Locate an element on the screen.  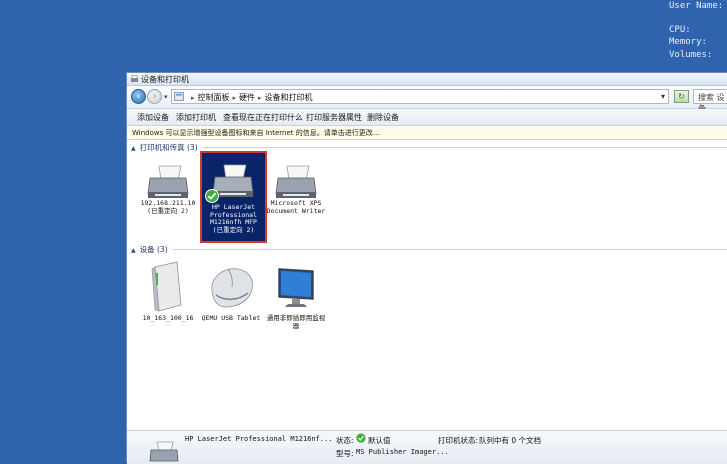
computer-tower-icon is located at coordinates (166, 286).